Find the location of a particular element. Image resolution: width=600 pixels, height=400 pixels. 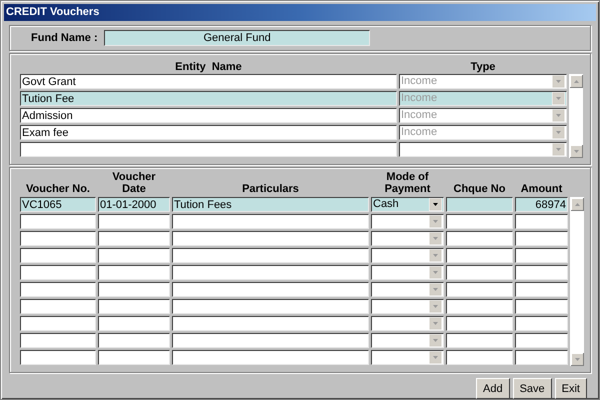

voucher-number-field: VC1065 is located at coordinates (58, 204).